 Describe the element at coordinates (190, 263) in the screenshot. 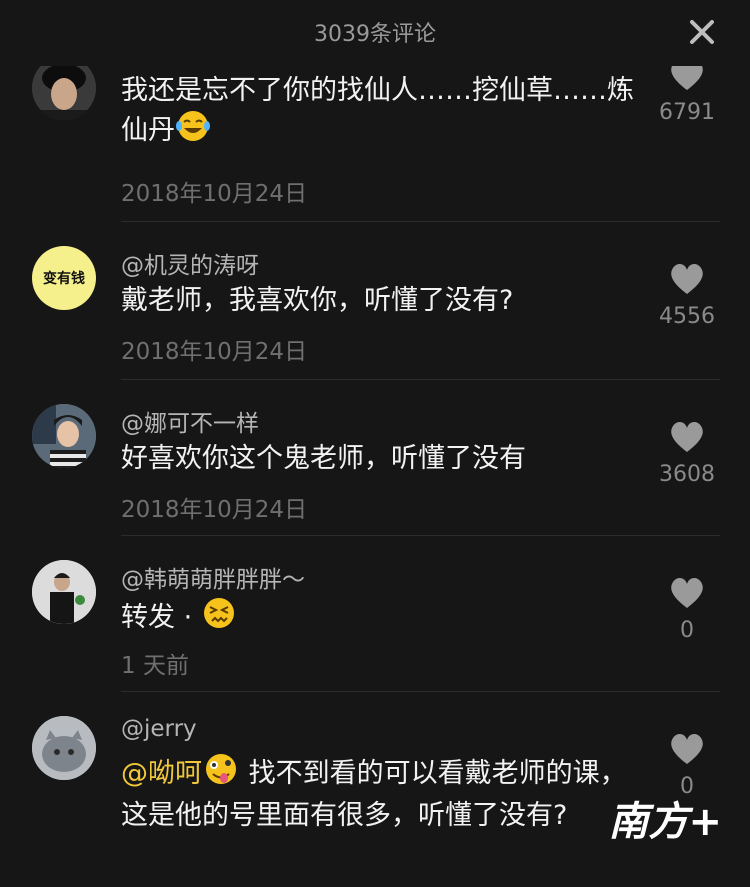

I see `comment-username: @机灵的涛呀` at that location.